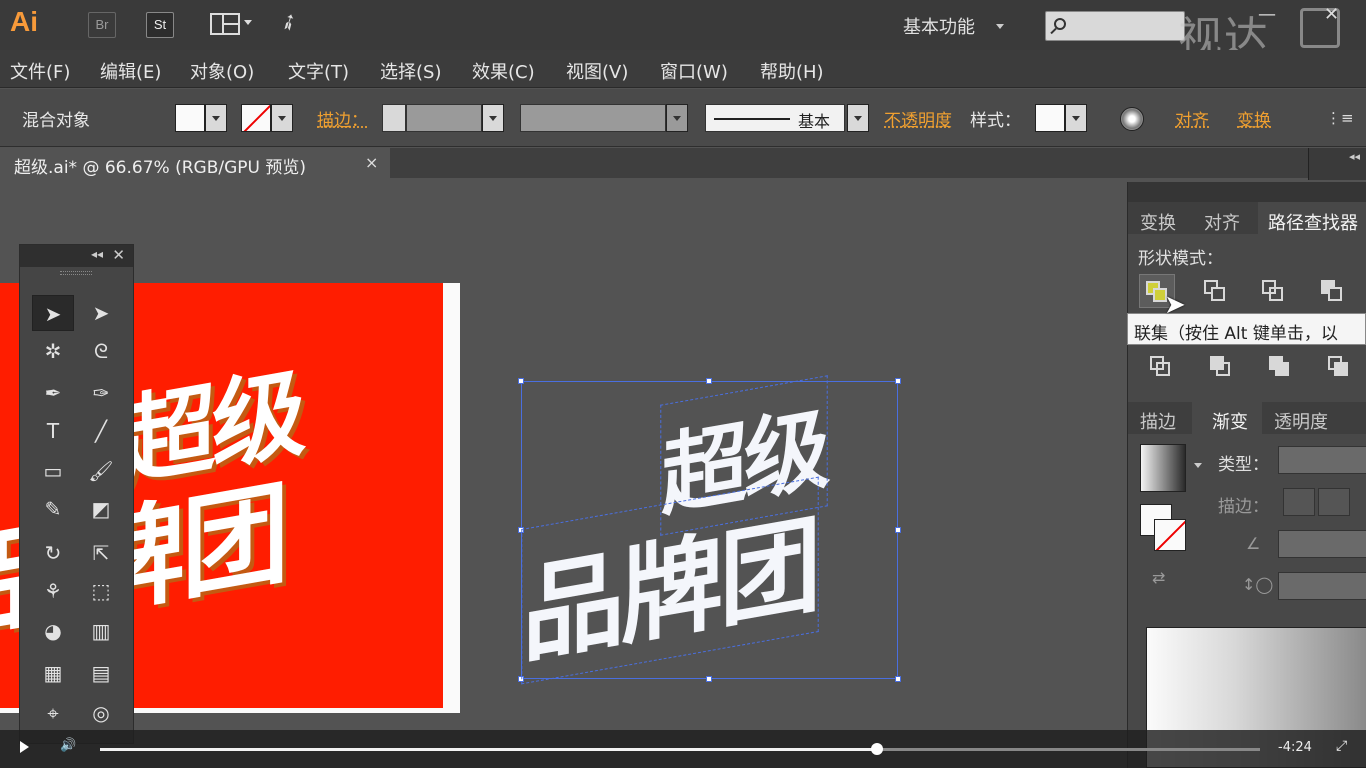  Describe the element at coordinates (53, 509) in the screenshot. I see `pencil-tool-icon: ✎` at that location.